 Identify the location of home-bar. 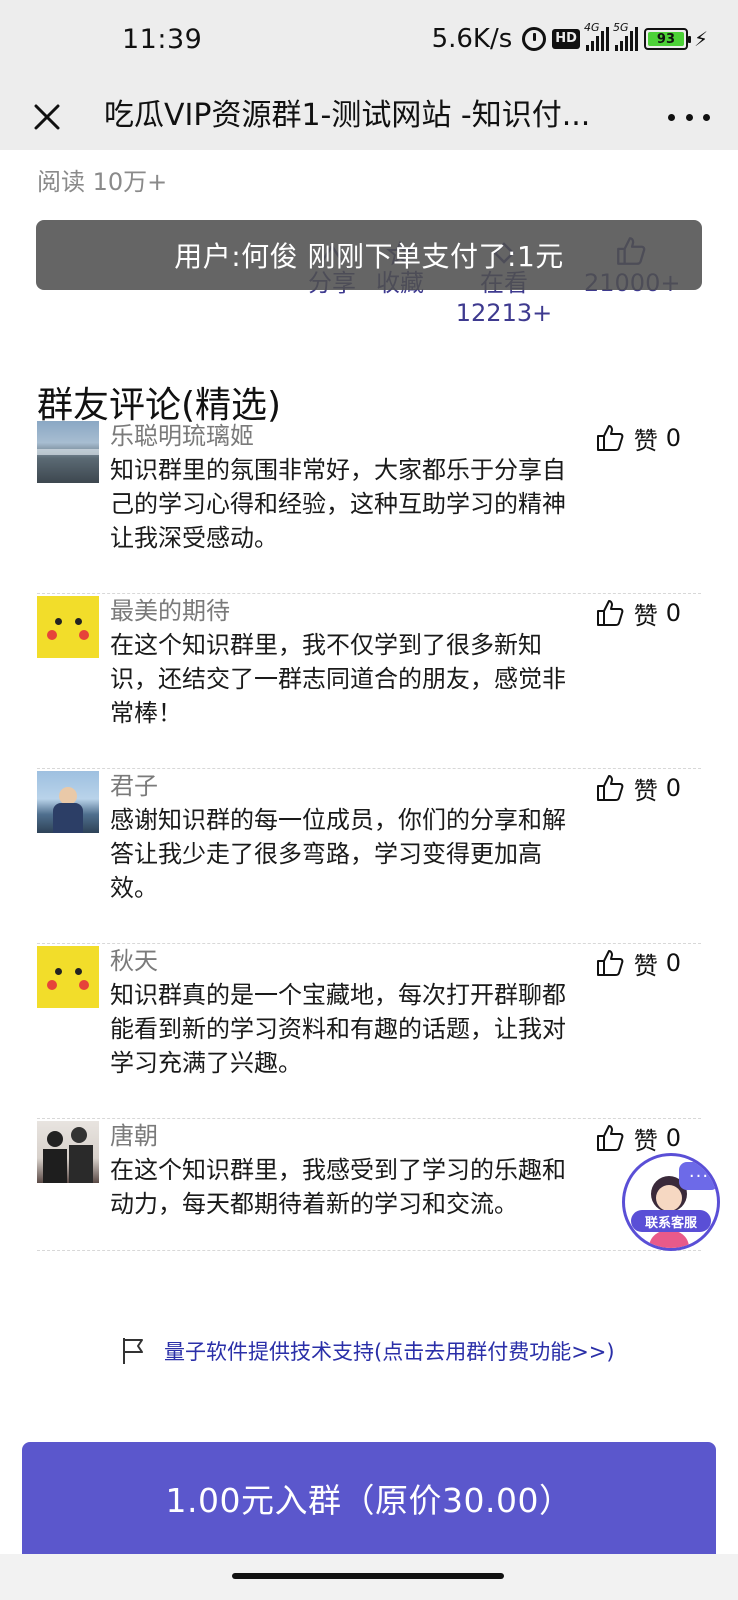
(369, 1577).